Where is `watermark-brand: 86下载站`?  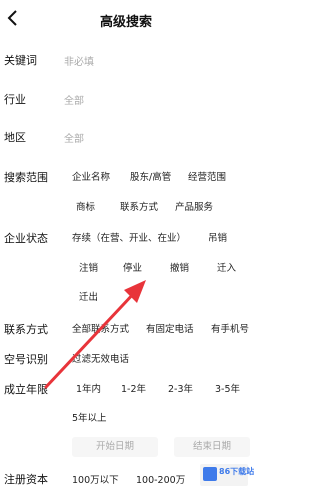 watermark-brand: 86下载站 is located at coordinates (237, 471).